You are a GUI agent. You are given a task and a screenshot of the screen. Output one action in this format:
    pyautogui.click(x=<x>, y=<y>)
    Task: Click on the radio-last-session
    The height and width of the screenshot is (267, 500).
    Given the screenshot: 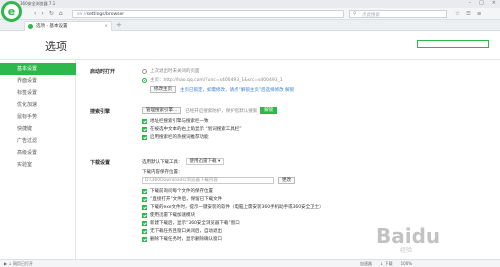 What is the action you would take?
    pyautogui.click(x=144, y=71)
    